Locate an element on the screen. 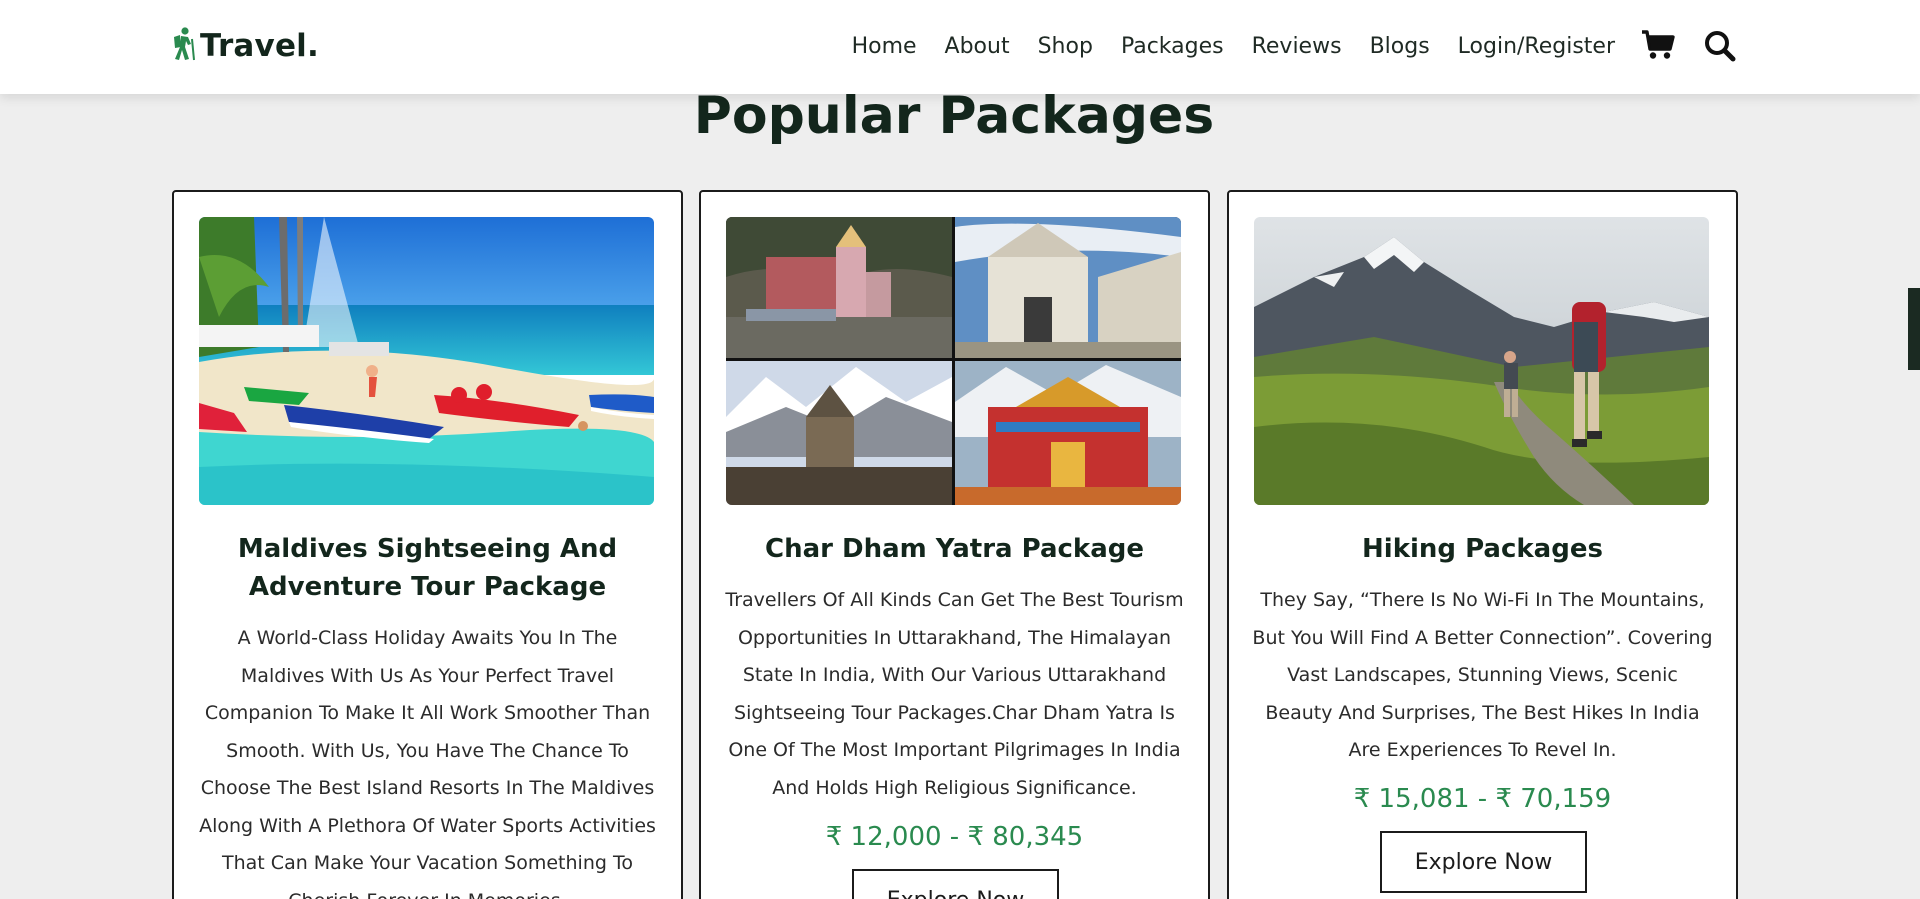 The height and width of the screenshot is (899, 1920). package-title: Char Dham Yatra Package is located at coordinates (954, 549).